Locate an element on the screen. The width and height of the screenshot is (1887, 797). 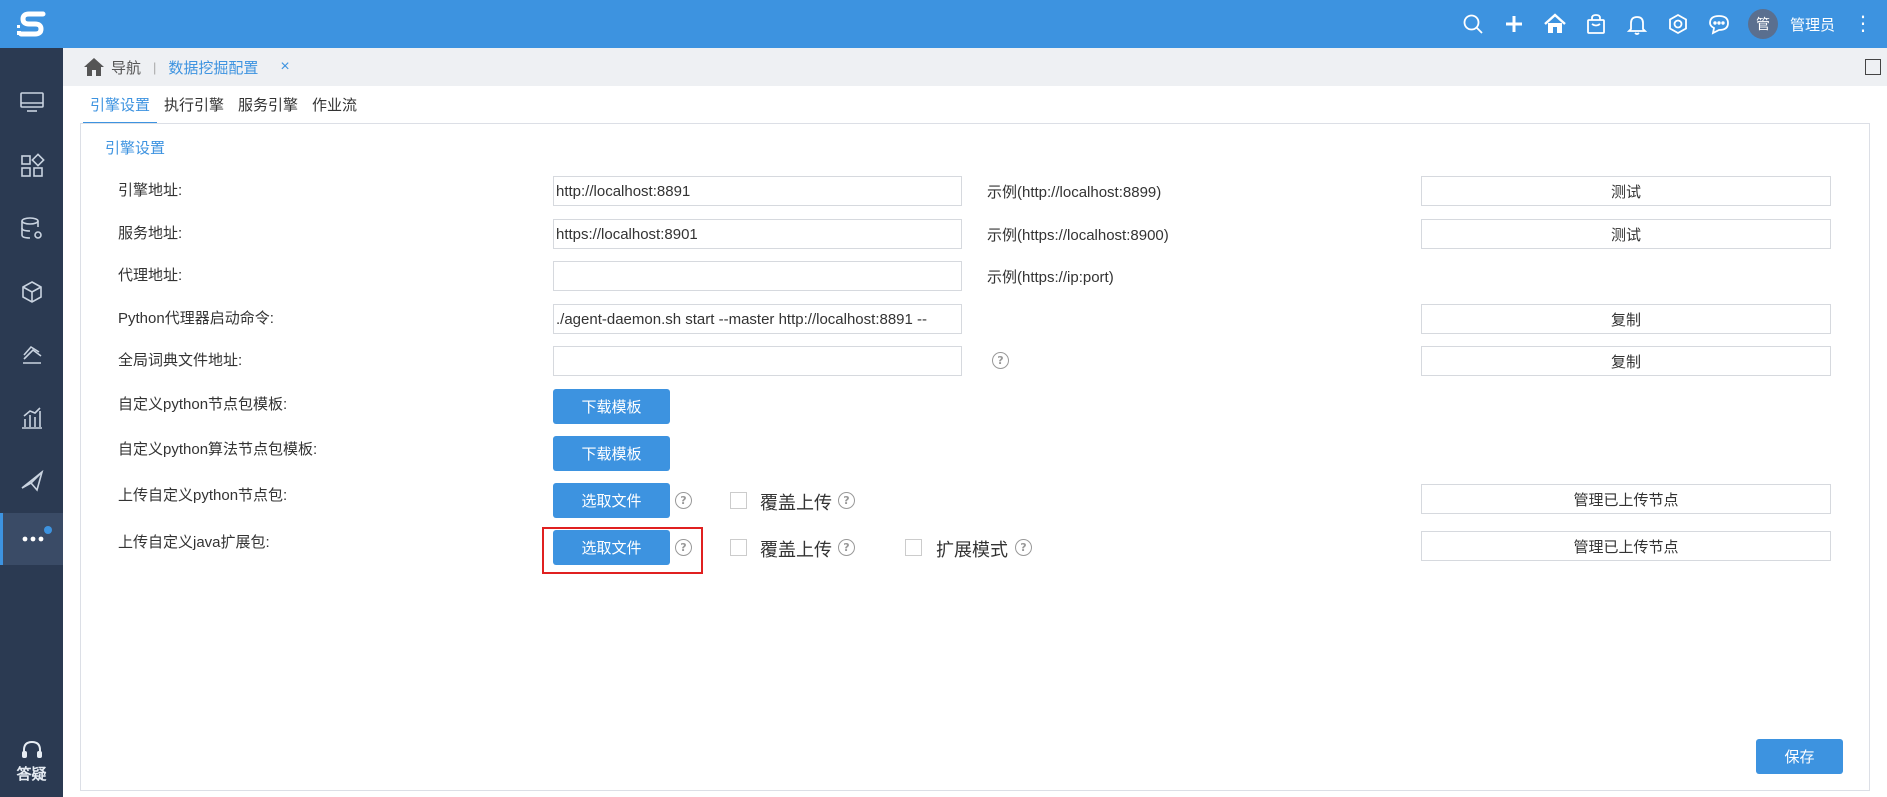
overwrite-python-checkbox is located at coordinates (738, 500).